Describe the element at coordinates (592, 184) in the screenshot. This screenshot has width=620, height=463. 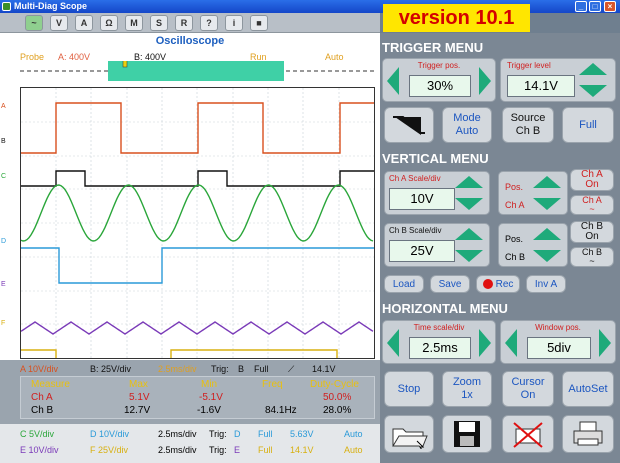
I see `cha-on-value: On` at that location.